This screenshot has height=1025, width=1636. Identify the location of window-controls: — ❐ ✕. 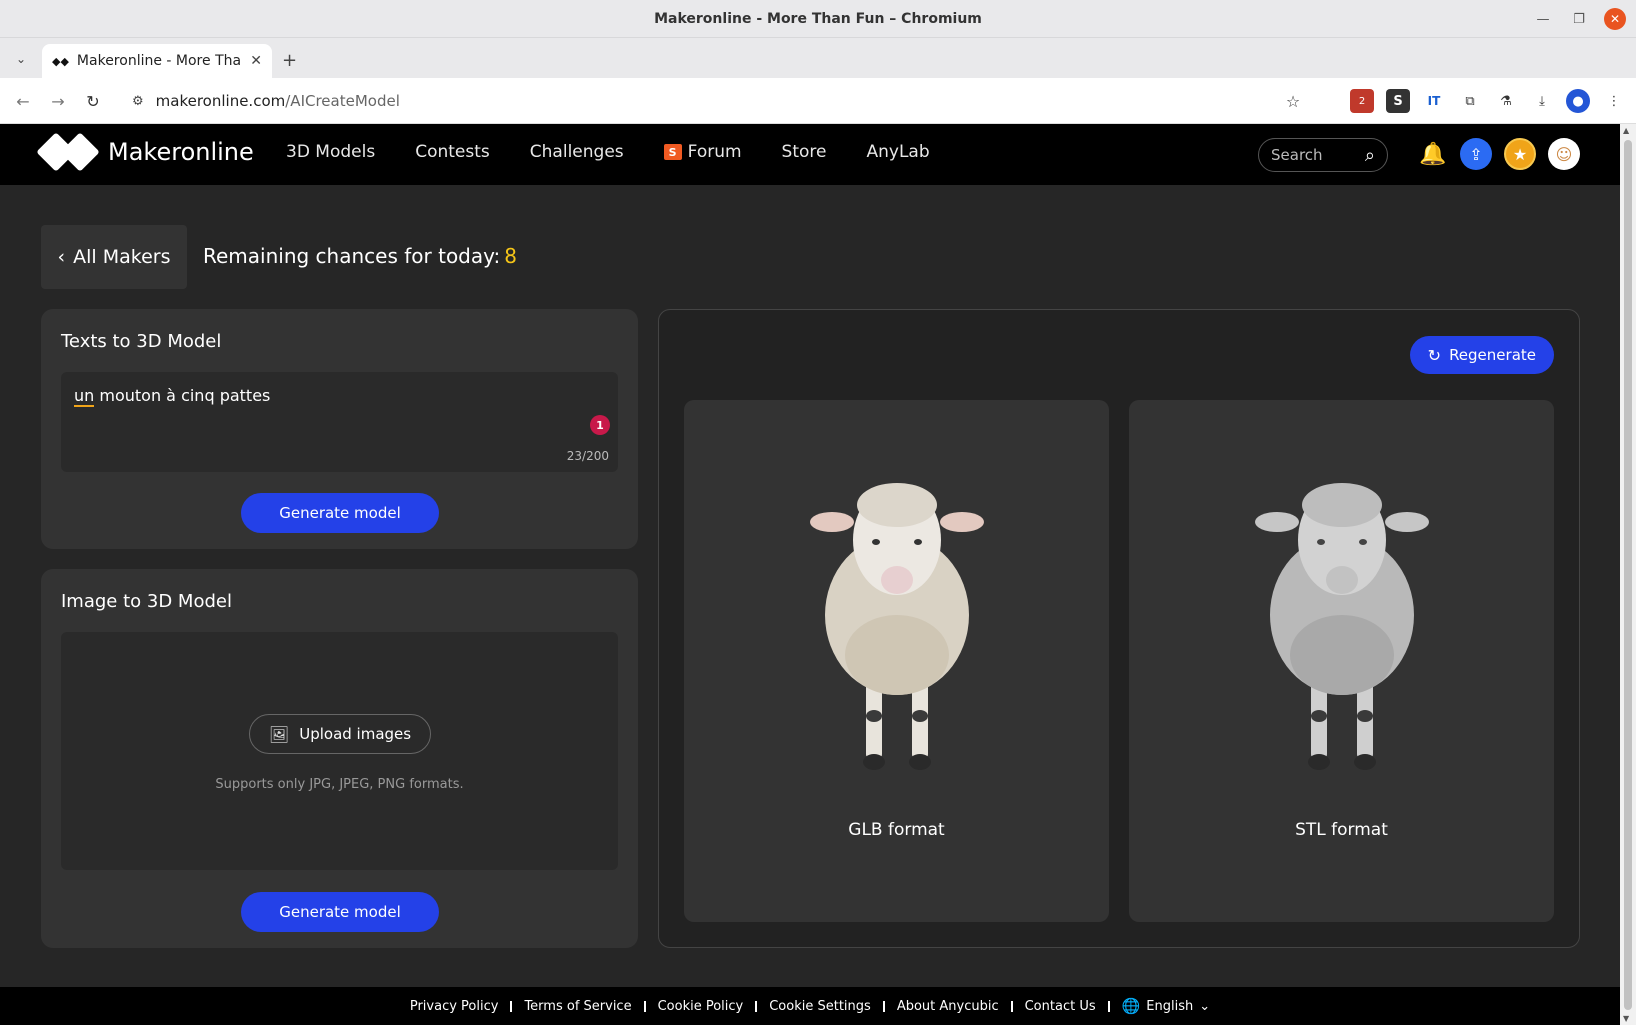
(1579, 19).